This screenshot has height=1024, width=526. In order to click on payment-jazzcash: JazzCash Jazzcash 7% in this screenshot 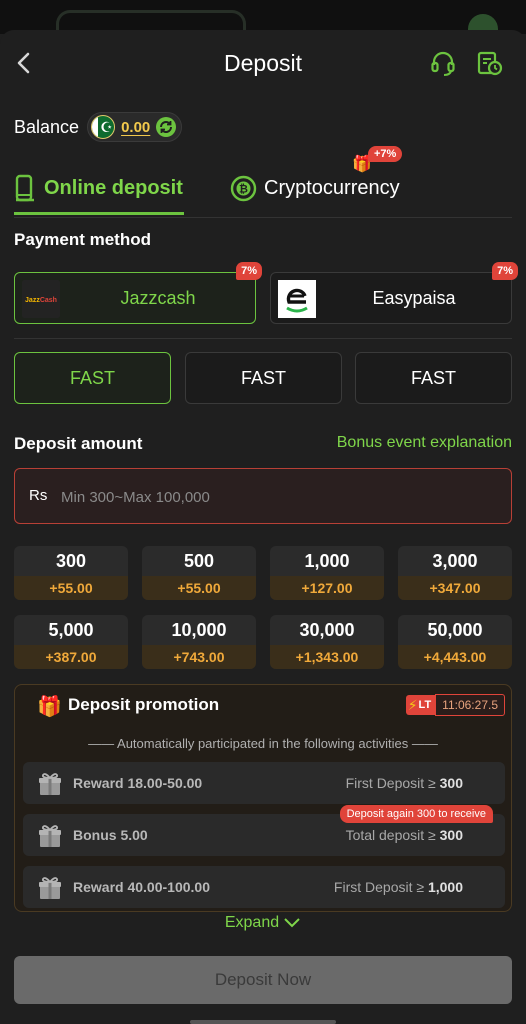, I will do `click(138, 293)`.